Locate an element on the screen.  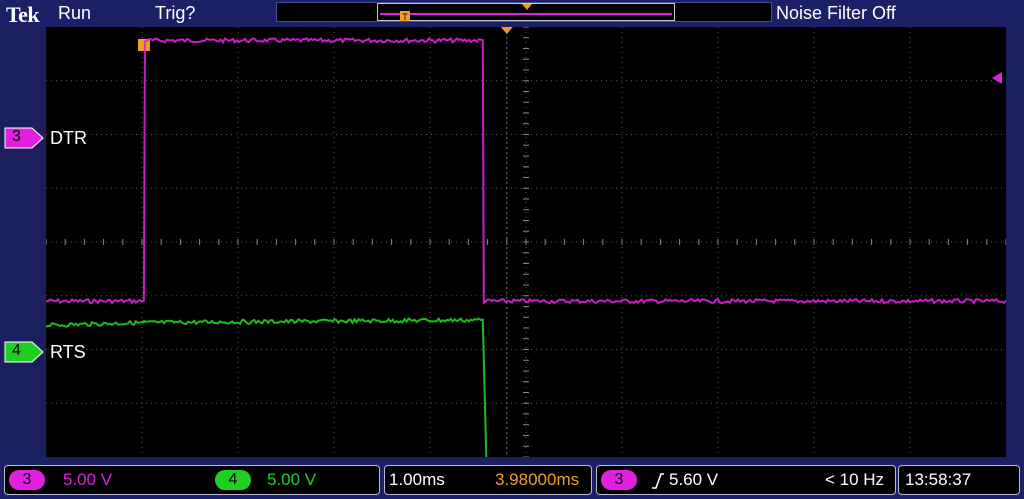
trigger-frequency: < 10 Hz is located at coordinates (855, 479).